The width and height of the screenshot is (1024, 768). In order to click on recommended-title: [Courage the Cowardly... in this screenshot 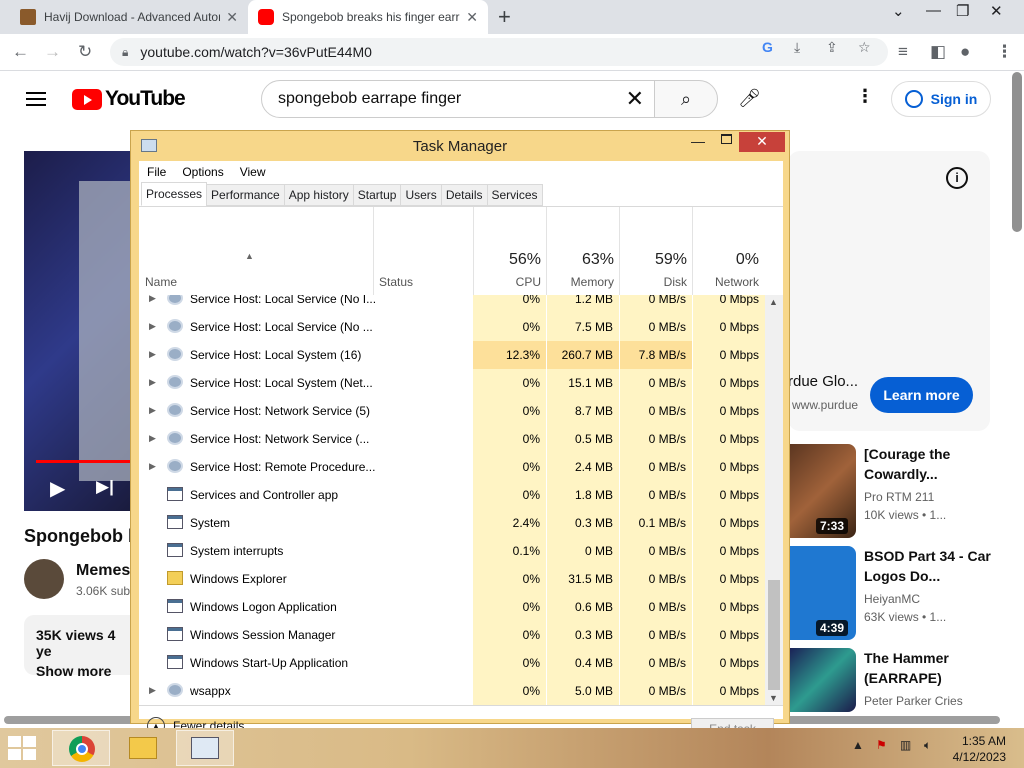, I will do `click(930, 464)`.